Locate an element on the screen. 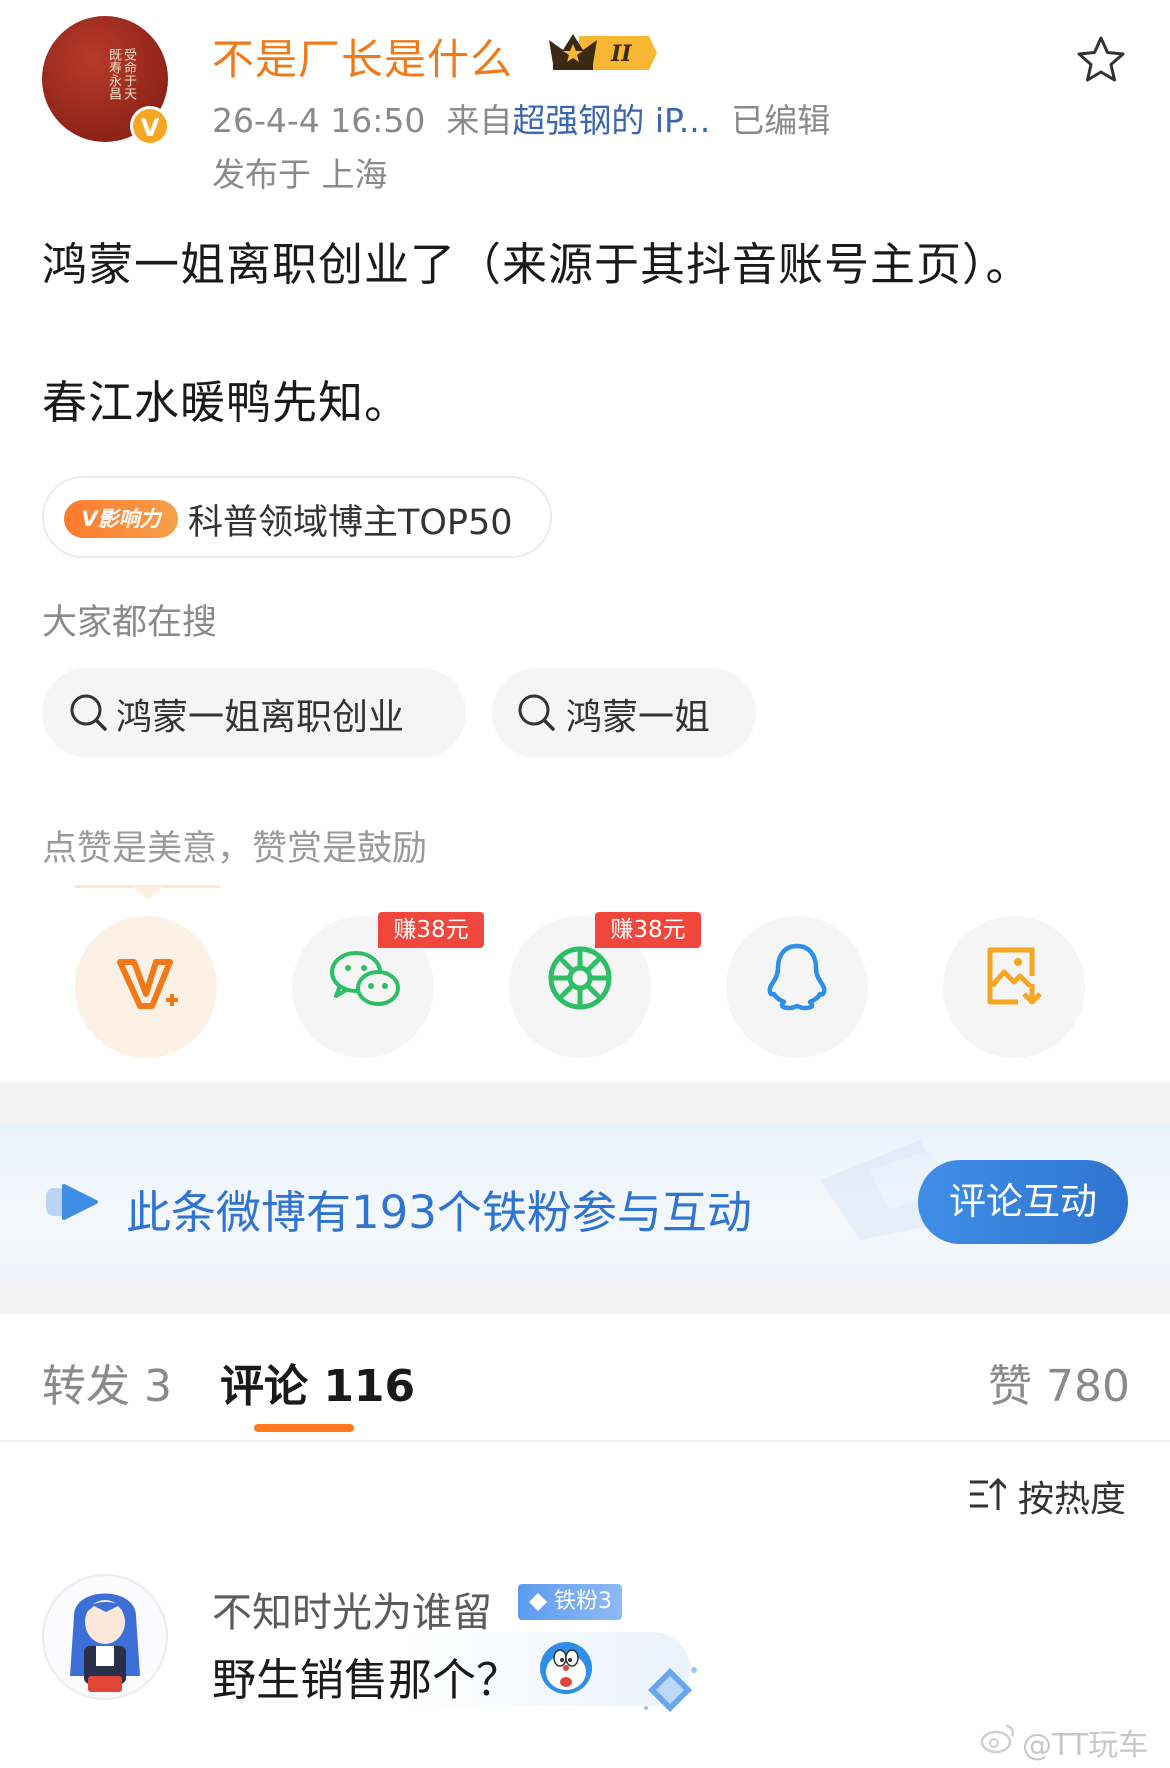  verified-badge-icon: V is located at coordinates (150, 126).